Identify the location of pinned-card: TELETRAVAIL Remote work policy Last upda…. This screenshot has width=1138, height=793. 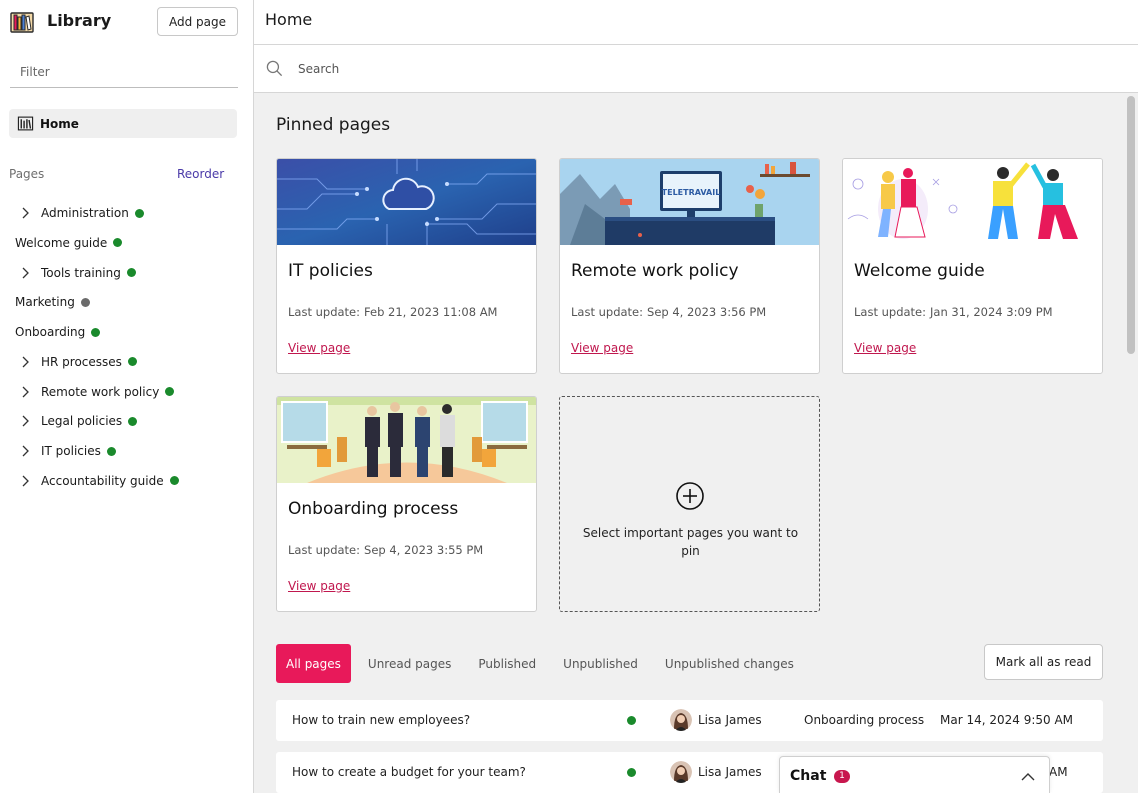
(689, 266).